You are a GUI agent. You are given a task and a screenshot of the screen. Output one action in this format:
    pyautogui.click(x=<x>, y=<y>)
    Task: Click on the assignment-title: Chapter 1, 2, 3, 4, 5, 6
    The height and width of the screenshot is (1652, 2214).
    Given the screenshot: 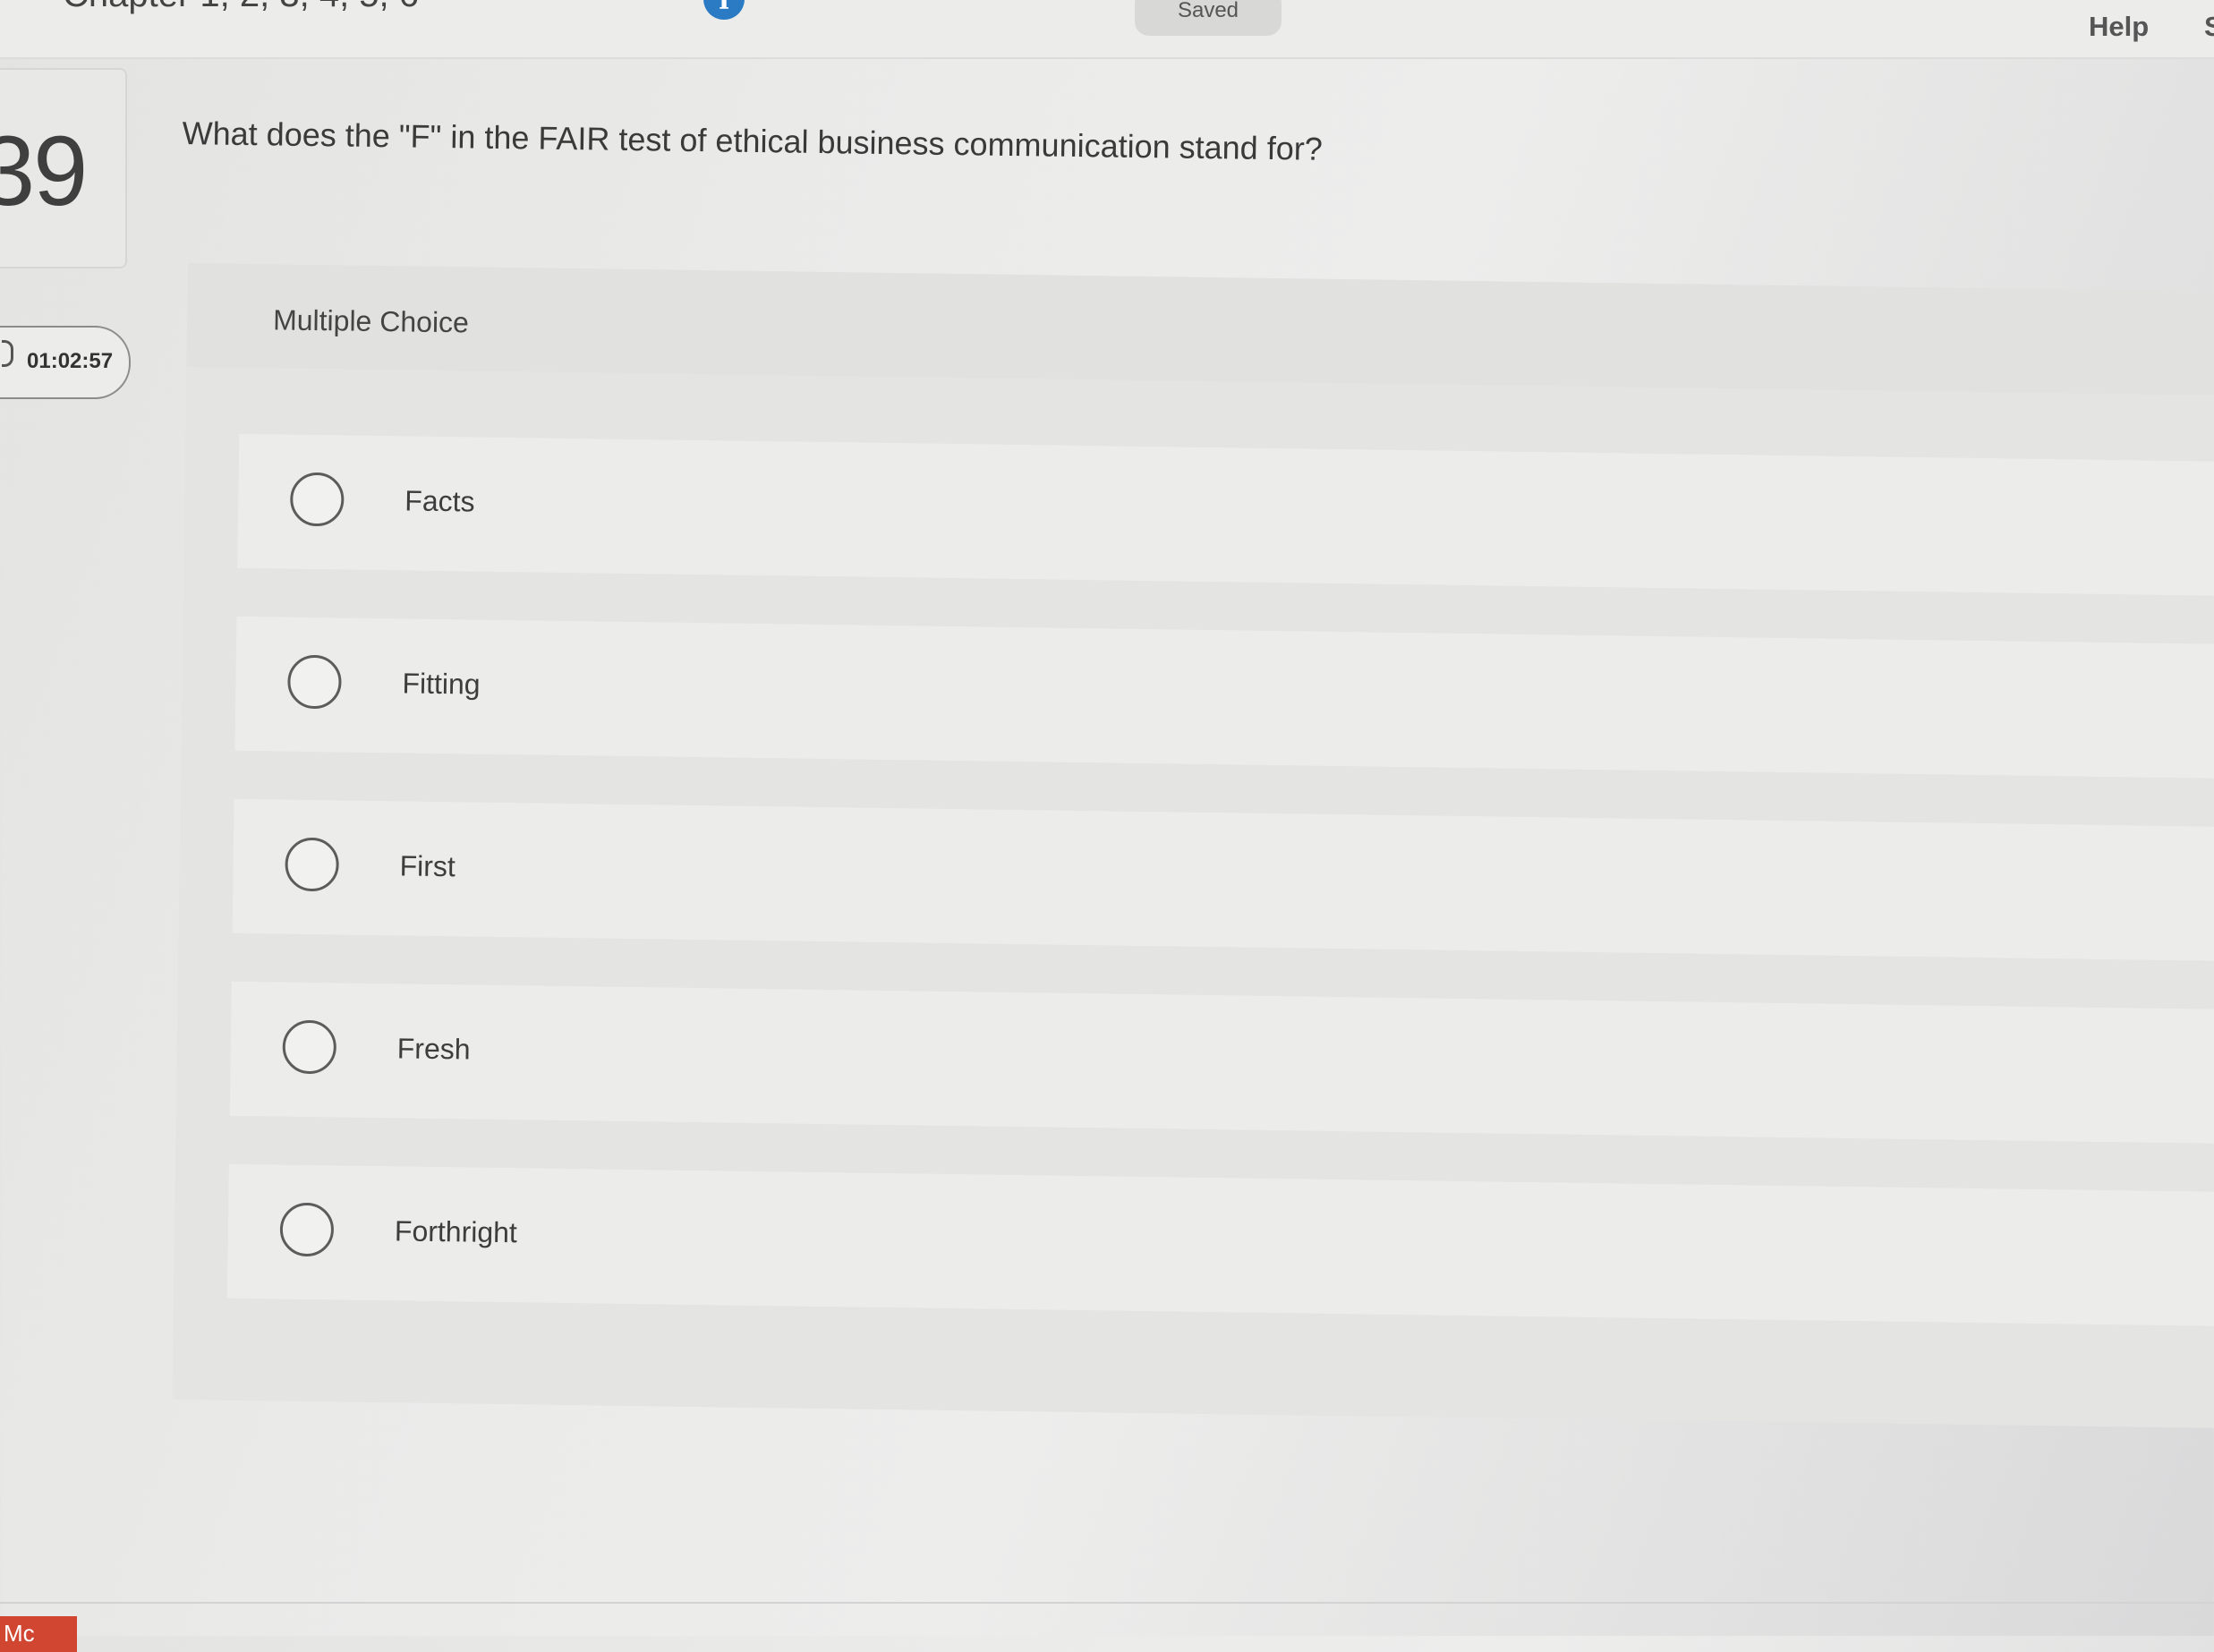 What is the action you would take?
    pyautogui.click(x=241, y=8)
    